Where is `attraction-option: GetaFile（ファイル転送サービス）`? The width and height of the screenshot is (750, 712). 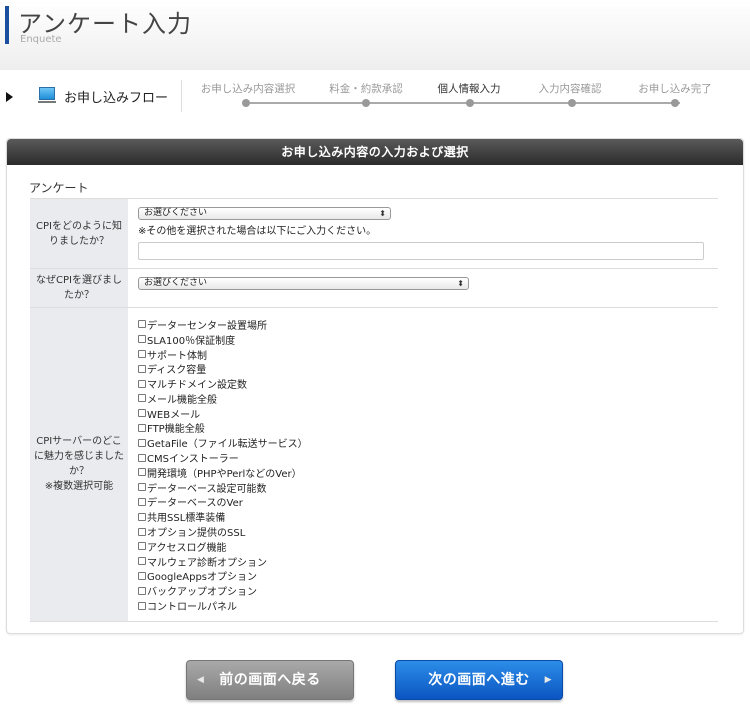
attraction-option: GetaFile（ファイル転送サービス） is located at coordinates (423, 442).